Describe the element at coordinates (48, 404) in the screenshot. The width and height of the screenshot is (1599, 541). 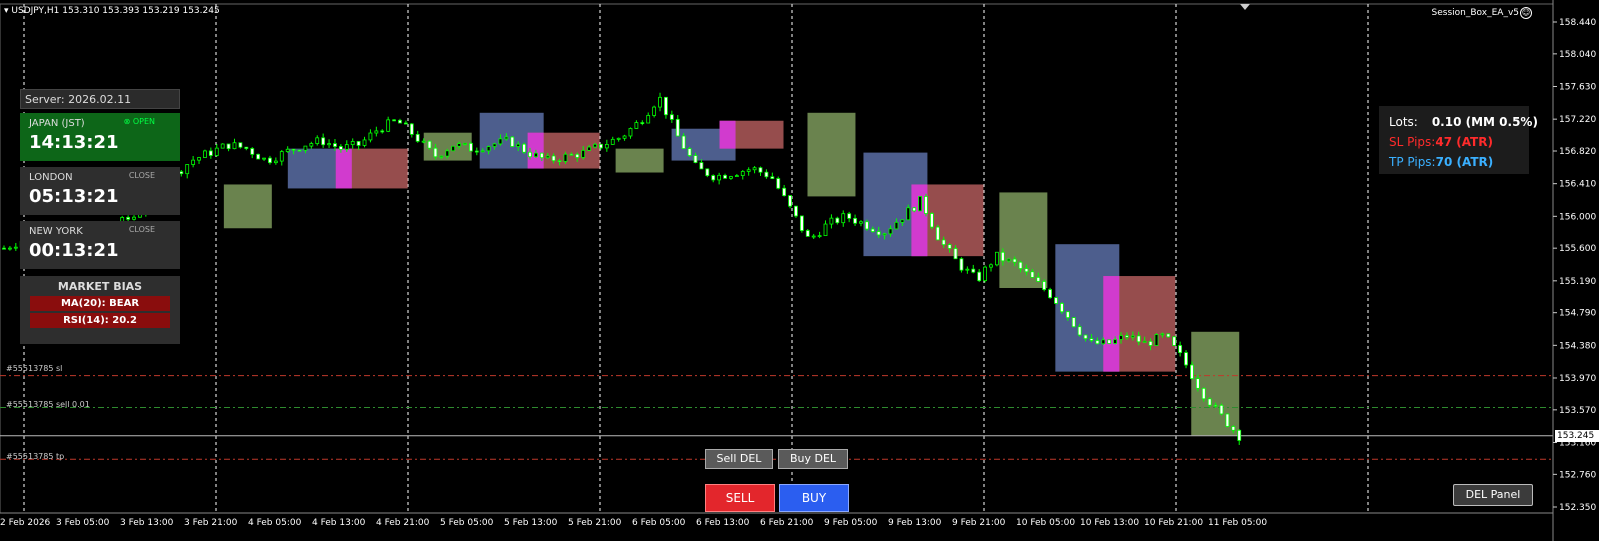
I see `entry-line-label: #55513785 sell 0.01` at that location.